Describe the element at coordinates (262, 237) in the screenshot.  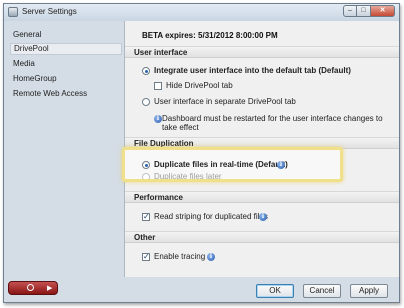
I see `section-other: Other` at that location.